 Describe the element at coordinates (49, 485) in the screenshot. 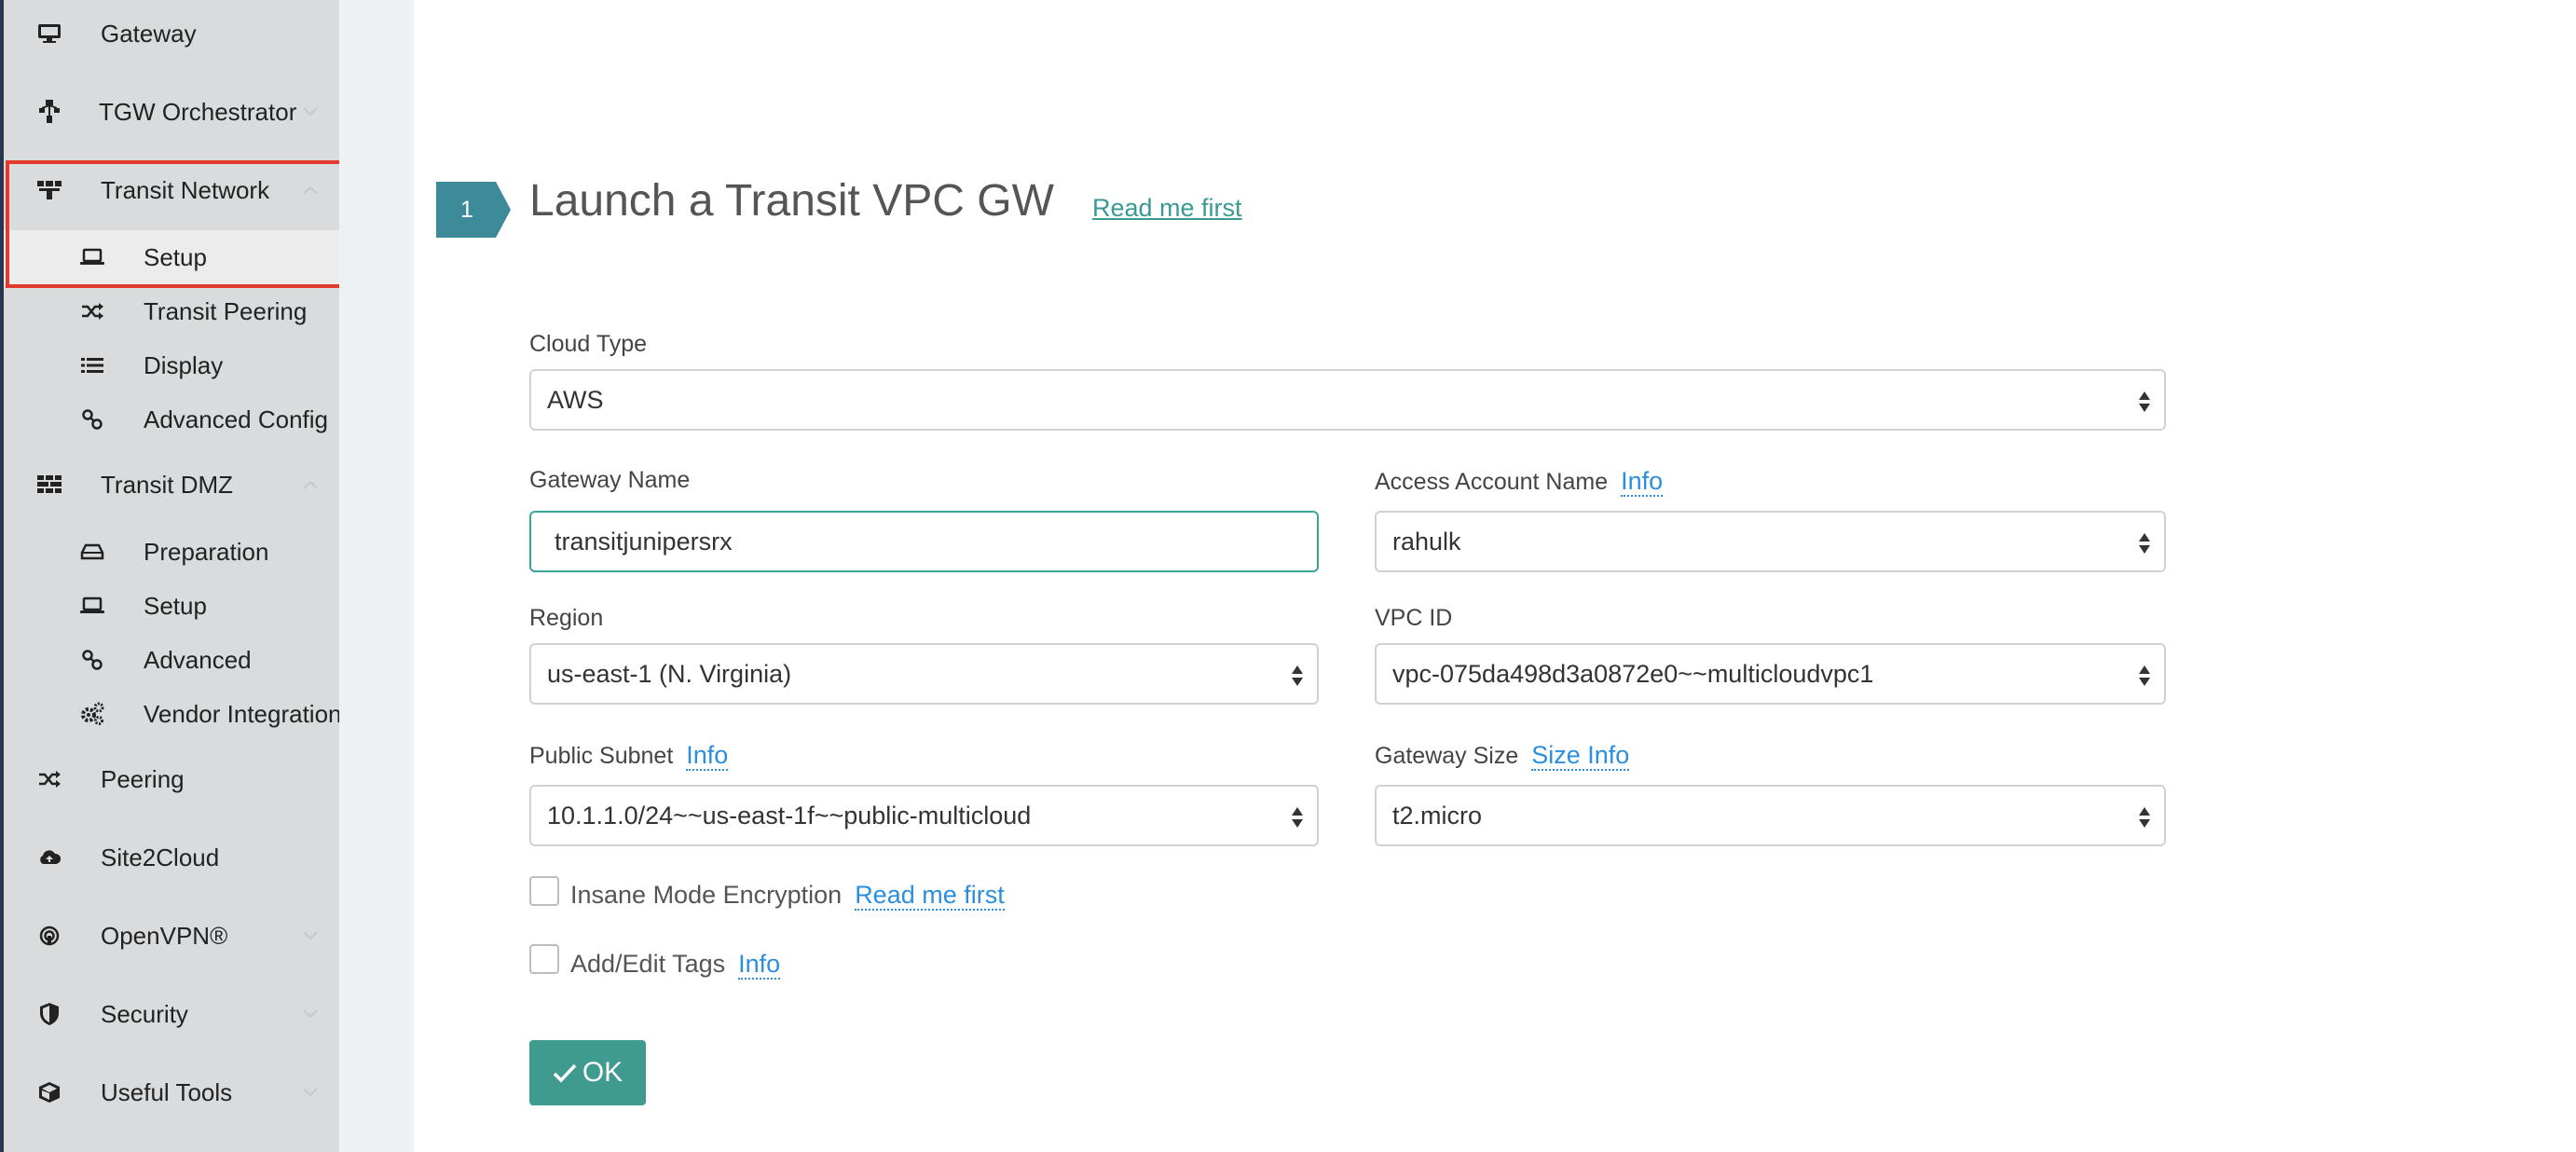

I see `firewall-icon` at that location.